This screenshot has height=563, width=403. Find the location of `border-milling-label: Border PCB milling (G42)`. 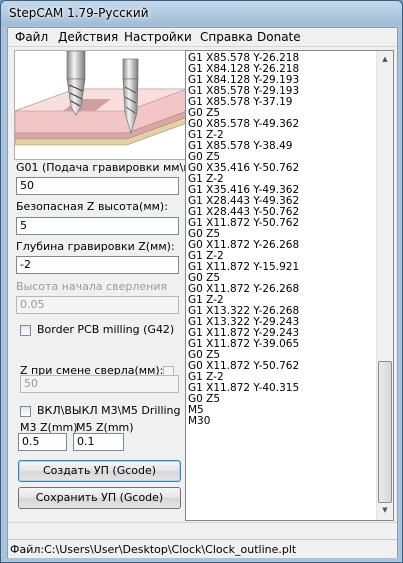

border-milling-label: Border PCB milling (G42) is located at coordinates (106, 329).